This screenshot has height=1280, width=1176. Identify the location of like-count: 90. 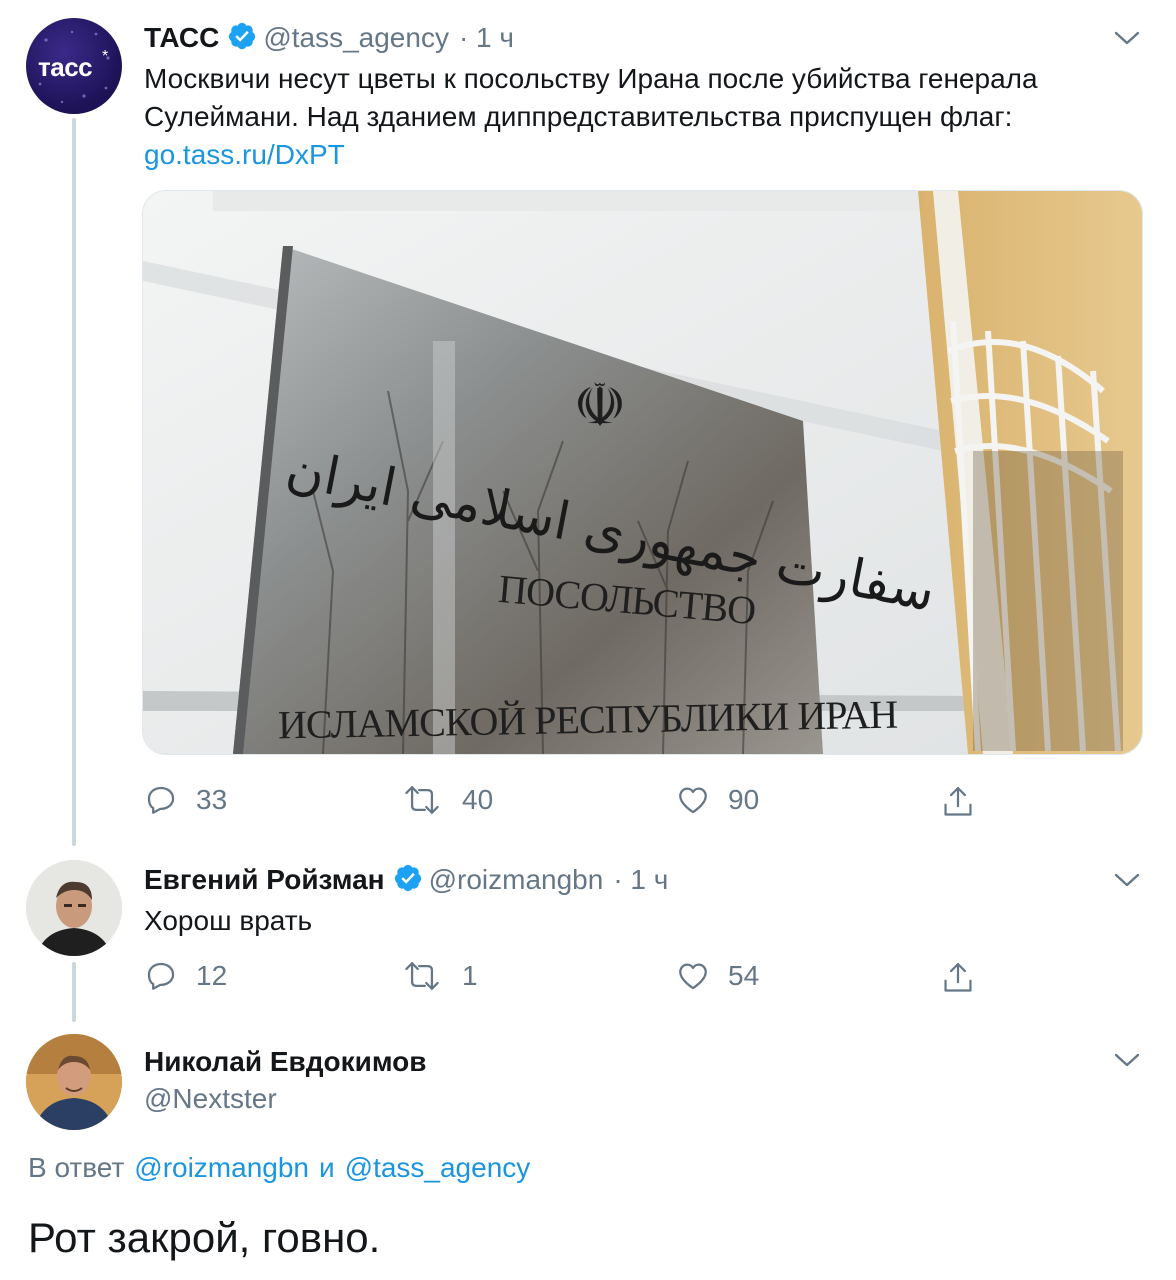
(744, 799).